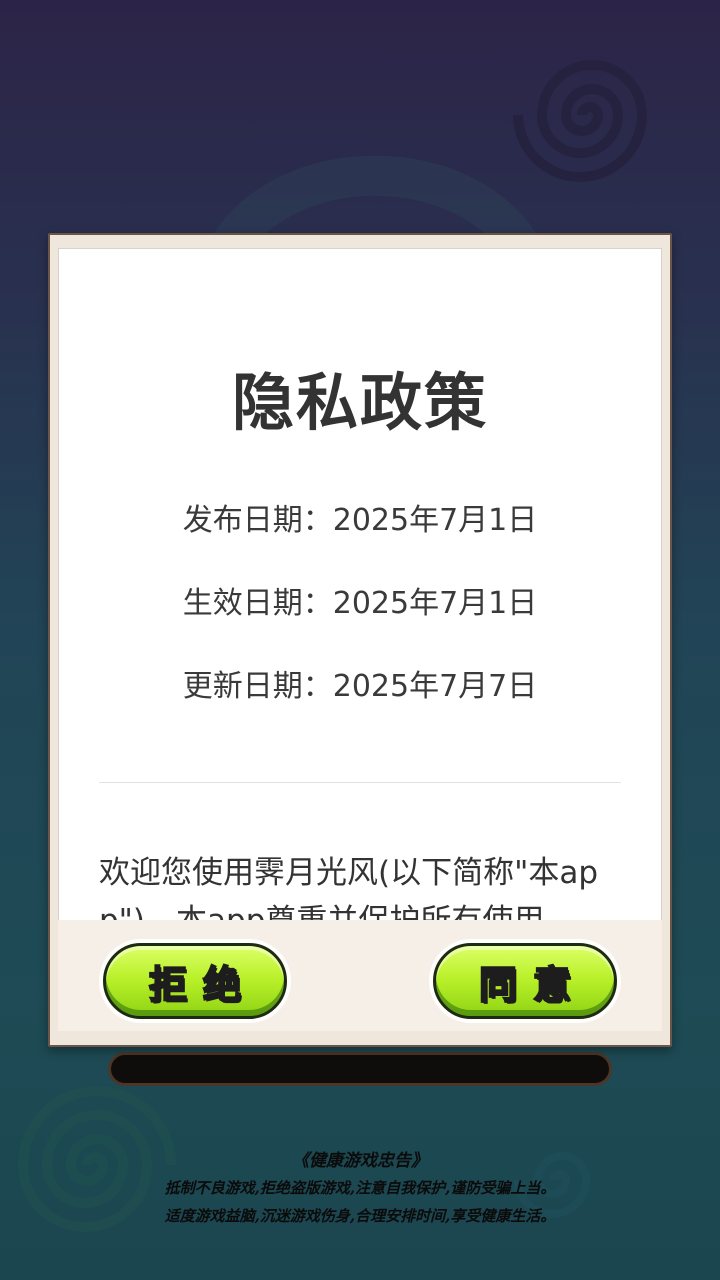  Describe the element at coordinates (532, 984) in the screenshot. I see `agree-button-label: 同意` at that location.